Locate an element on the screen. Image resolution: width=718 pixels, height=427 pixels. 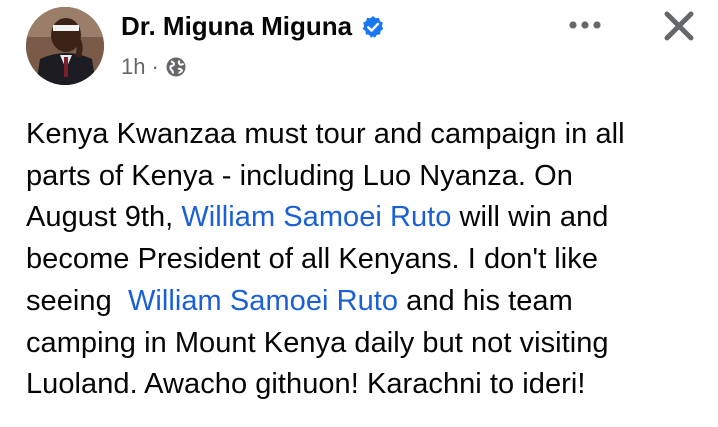
avatar-photo is located at coordinates (65, 46).